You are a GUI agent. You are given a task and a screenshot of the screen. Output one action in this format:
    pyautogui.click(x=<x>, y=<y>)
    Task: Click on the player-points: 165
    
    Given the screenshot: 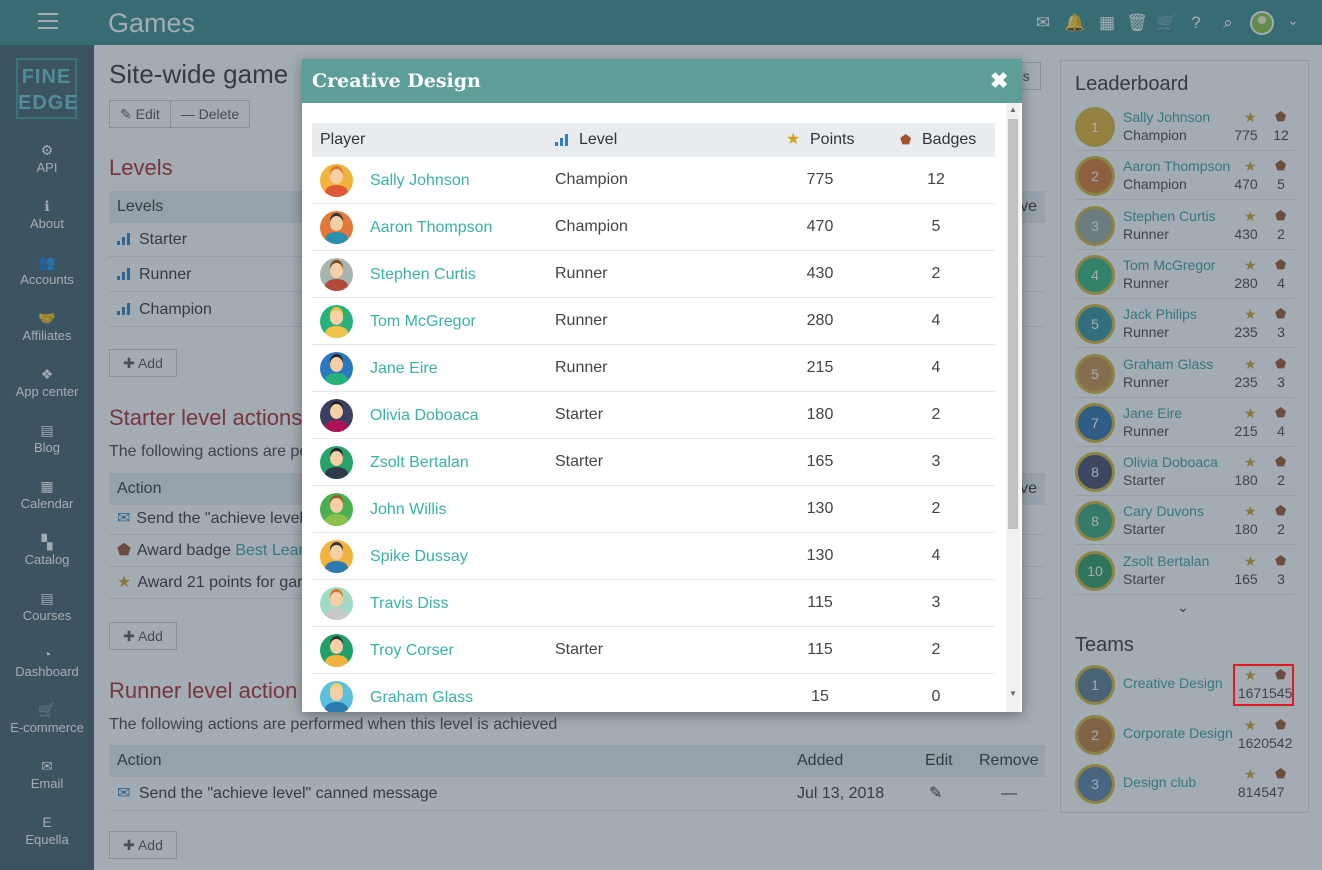 What is the action you would take?
    pyautogui.click(x=820, y=461)
    